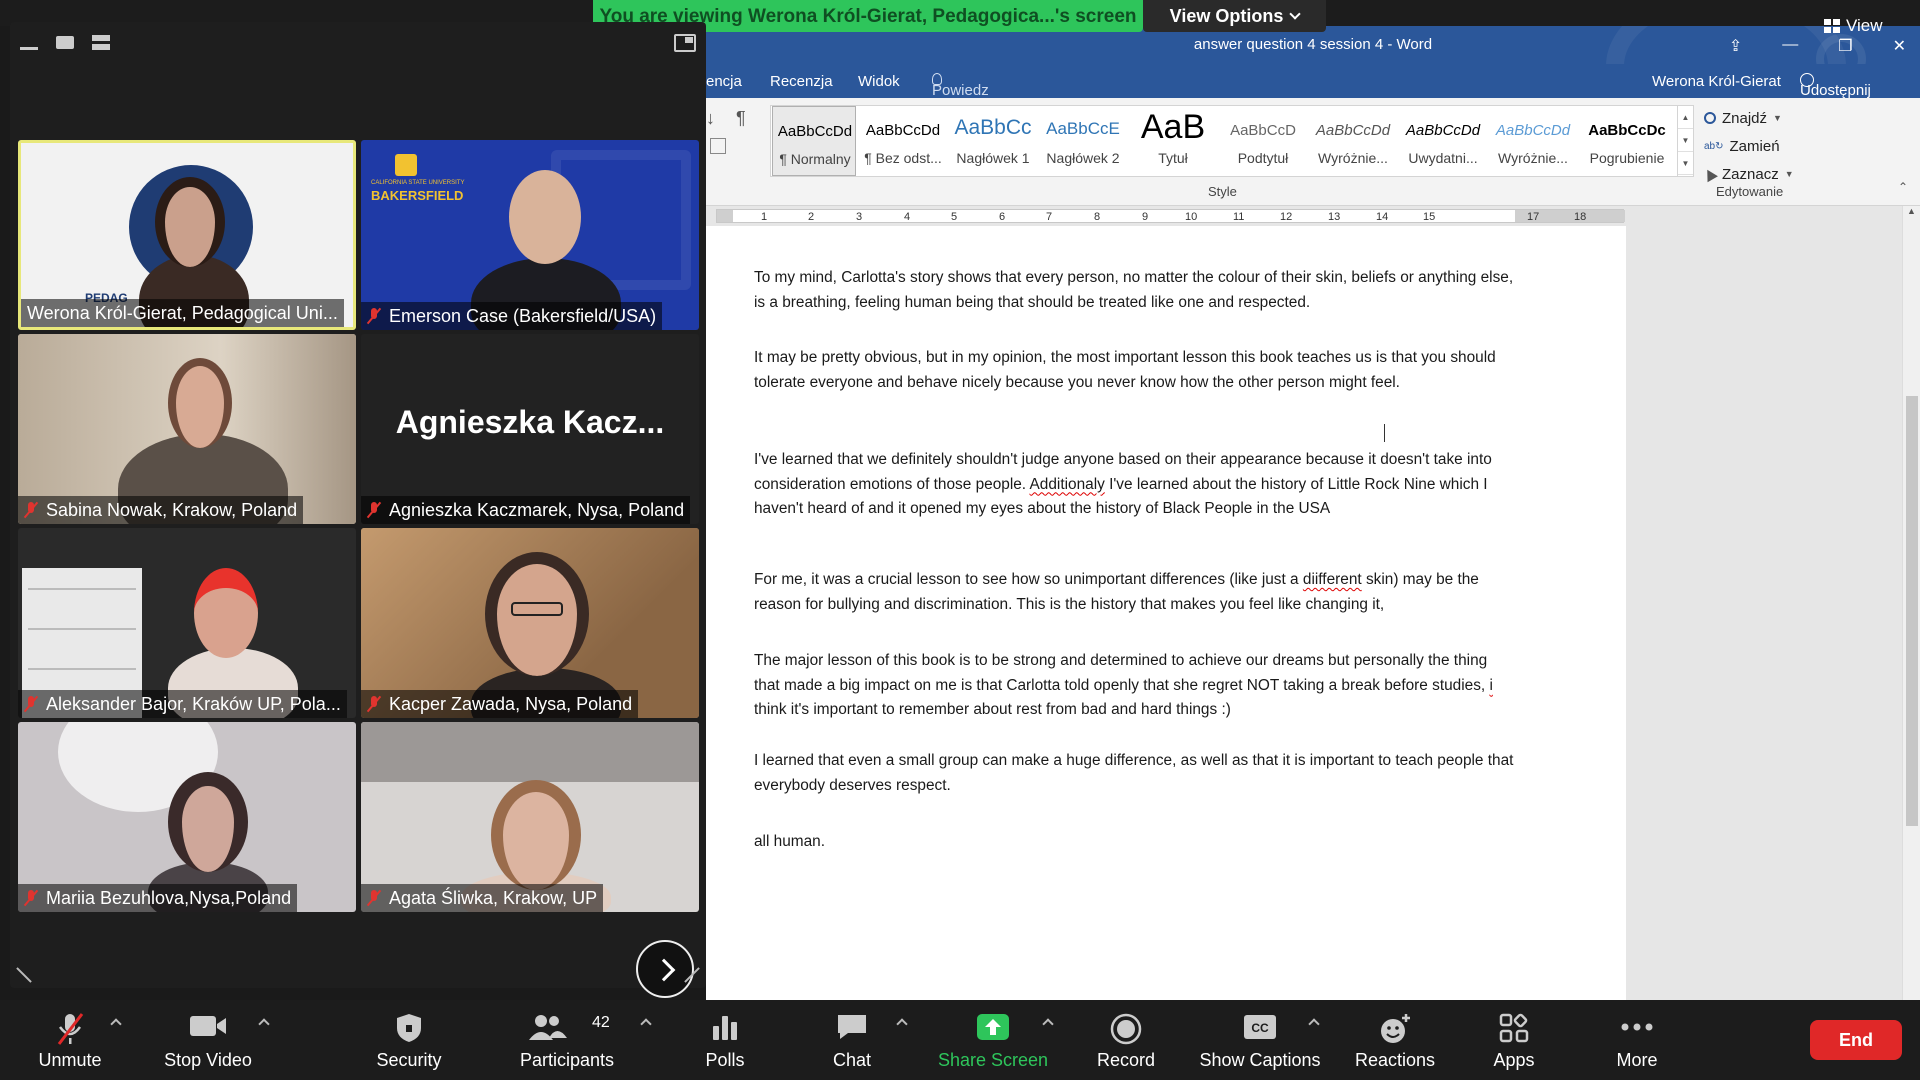  What do you see at coordinates (548, 1027) in the screenshot?
I see `participants-icon` at bounding box center [548, 1027].